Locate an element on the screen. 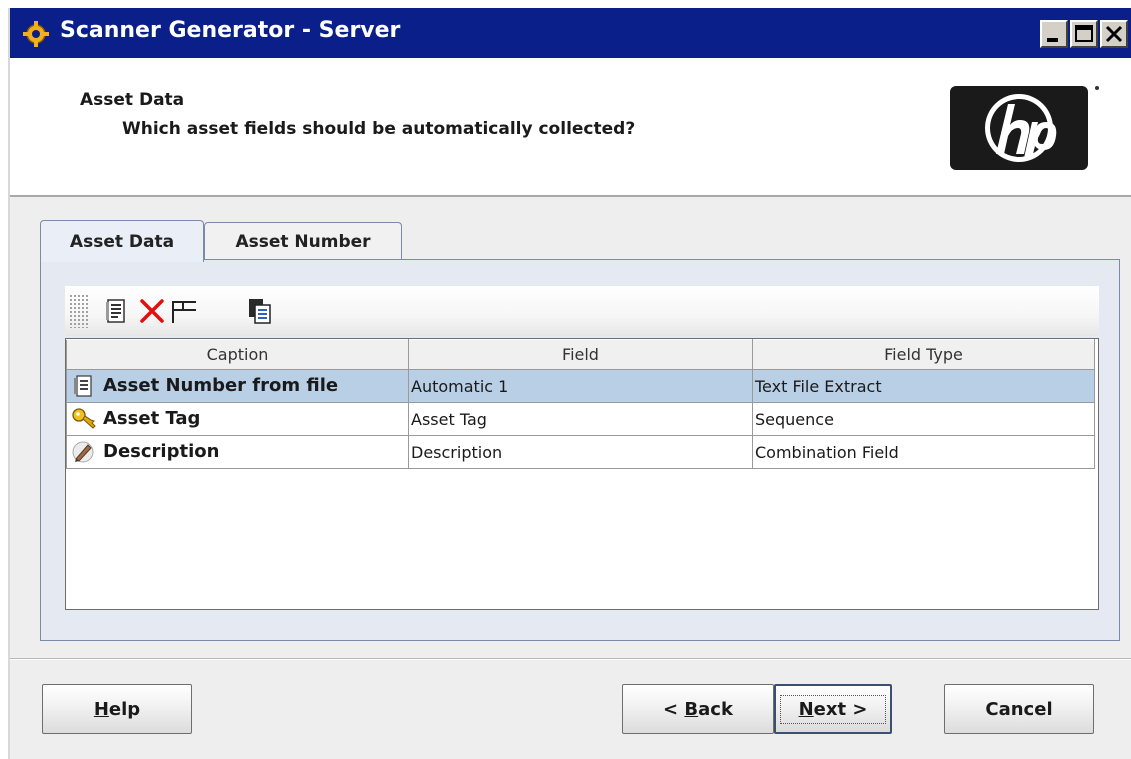  close-button is located at coordinates (1114, 34).